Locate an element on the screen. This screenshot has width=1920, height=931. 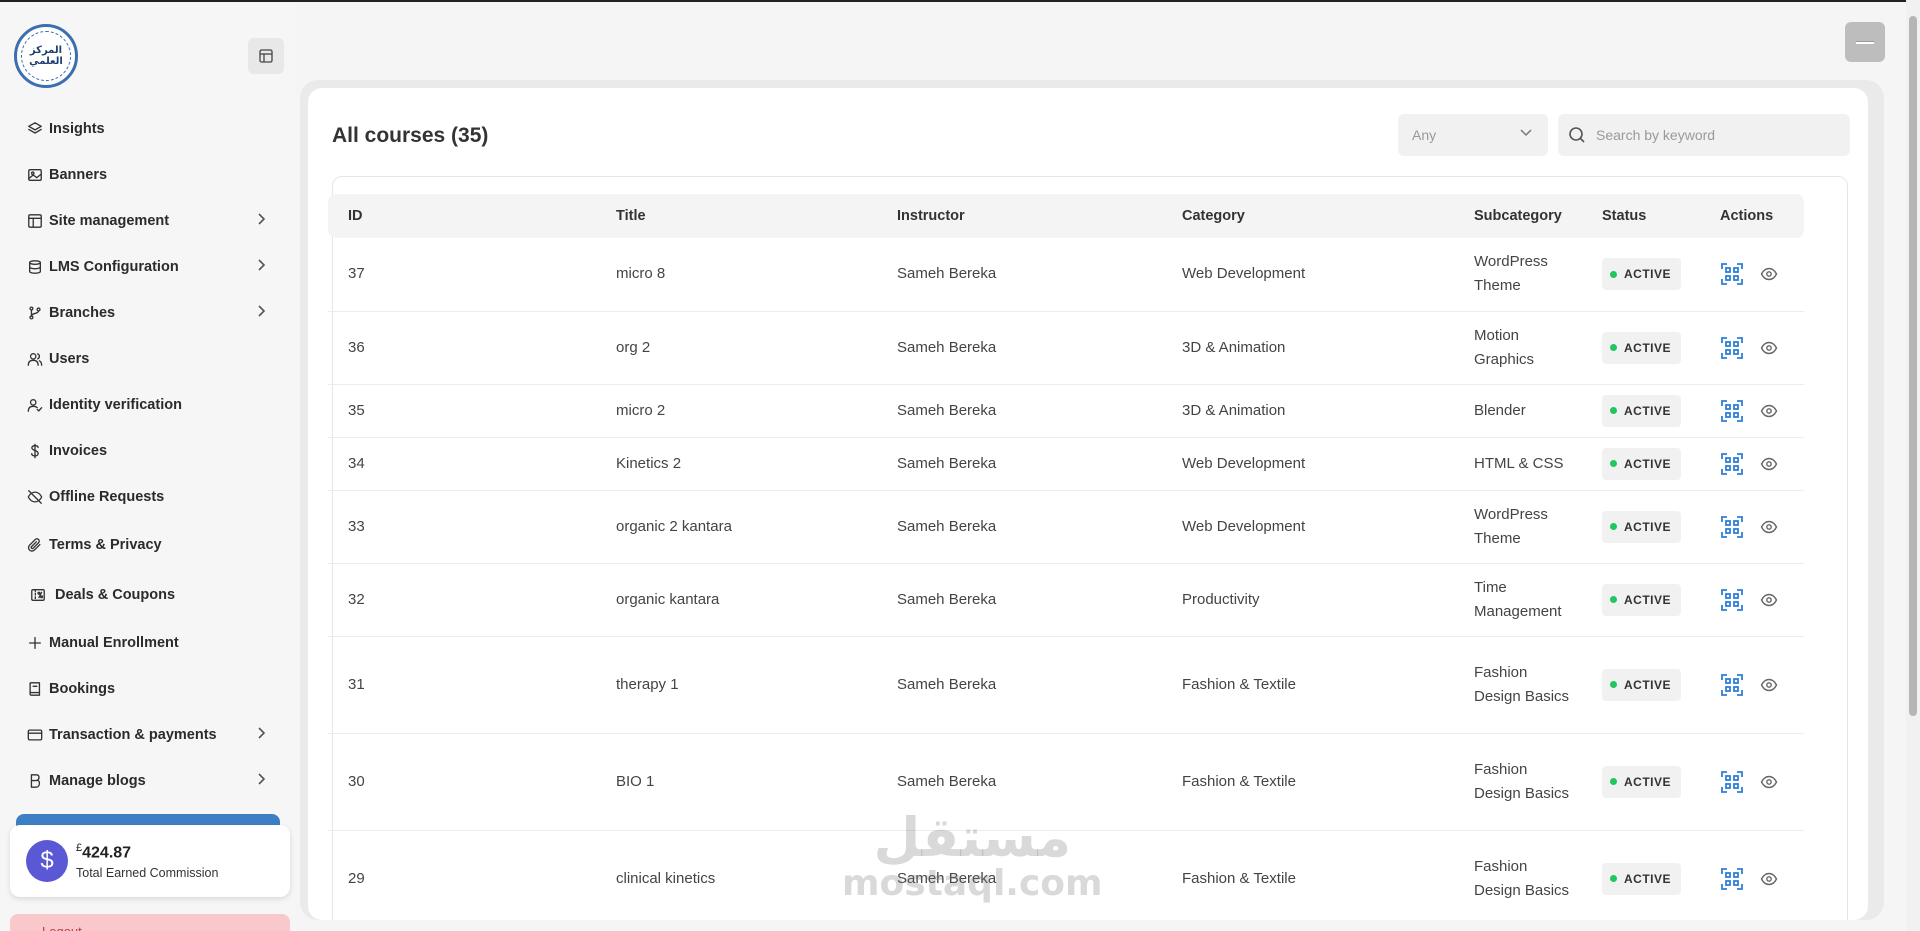
user-check-icon is located at coordinates (35, 405).